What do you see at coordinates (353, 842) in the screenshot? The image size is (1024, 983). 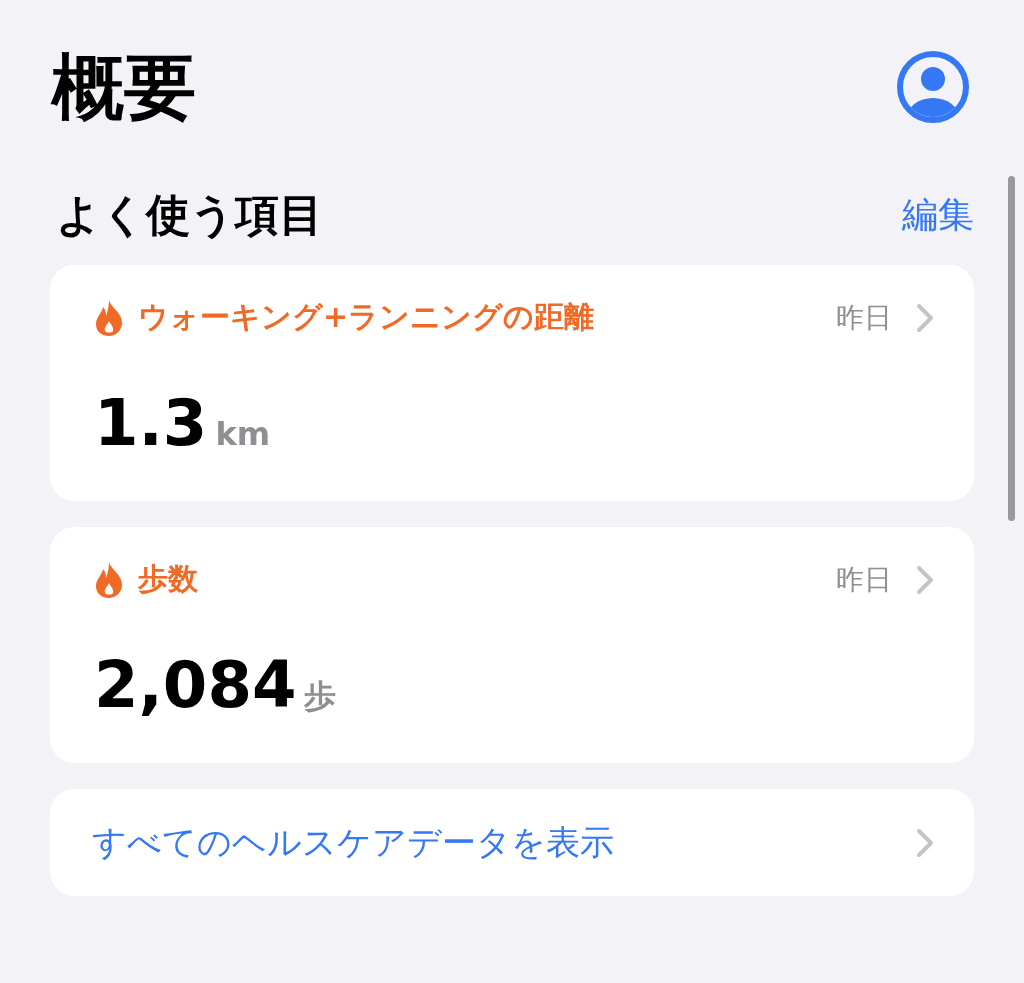 I see `show-all-label: すべてのヘルスケアデータを表示` at bounding box center [353, 842].